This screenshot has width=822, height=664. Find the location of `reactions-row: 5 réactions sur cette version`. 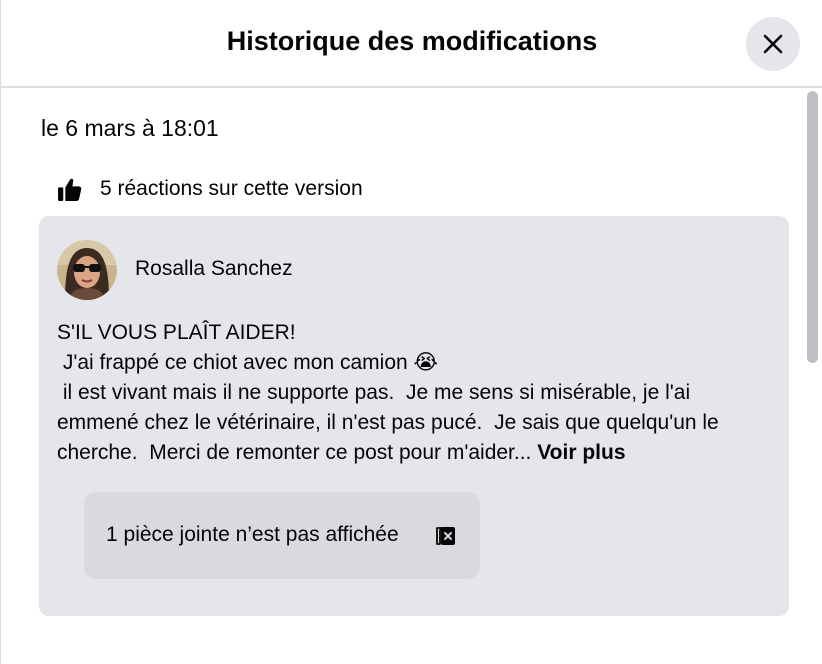

reactions-row: 5 réactions sur cette version is located at coordinates (210, 189).